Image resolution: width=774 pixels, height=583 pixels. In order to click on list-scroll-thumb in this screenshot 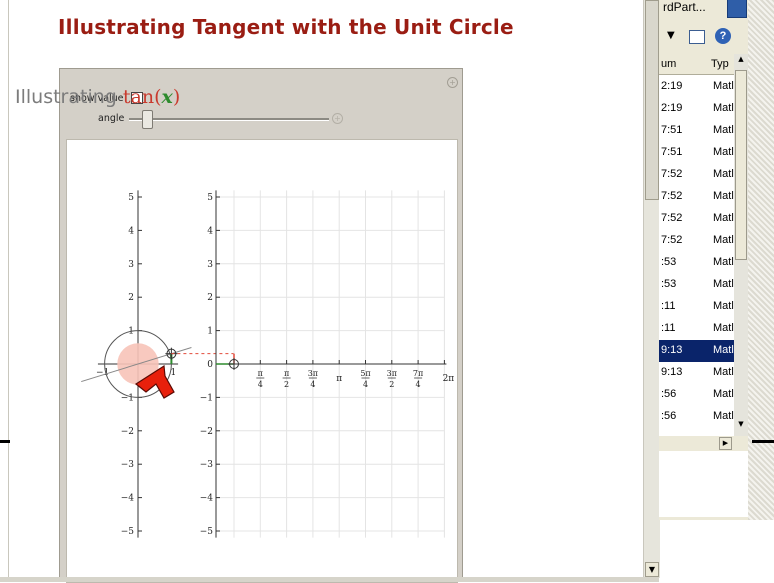, I will do `click(741, 165)`.